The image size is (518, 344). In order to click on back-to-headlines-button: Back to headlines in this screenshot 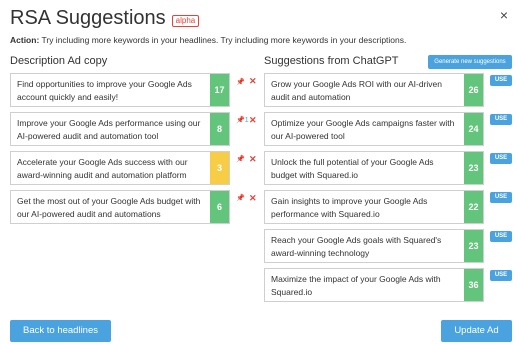, I will do `click(60, 331)`.